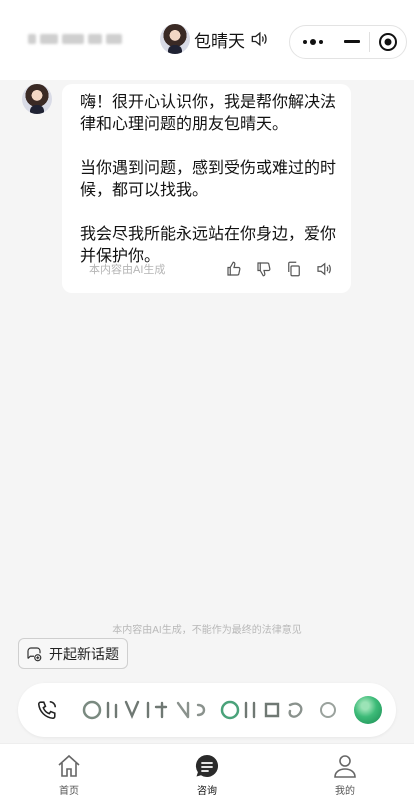 Image resolution: width=414 pixels, height=800 pixels. Describe the element at coordinates (175, 39) in the screenshot. I see `agent-avatar` at that location.